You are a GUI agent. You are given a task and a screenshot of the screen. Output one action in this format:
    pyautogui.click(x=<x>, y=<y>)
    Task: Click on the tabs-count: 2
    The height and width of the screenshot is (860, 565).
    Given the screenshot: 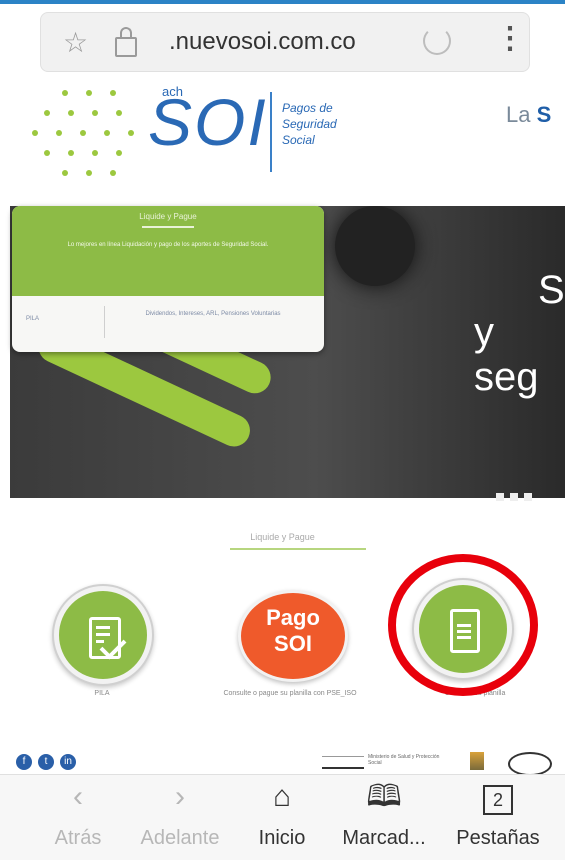 What is the action you would take?
    pyautogui.click(x=498, y=800)
    